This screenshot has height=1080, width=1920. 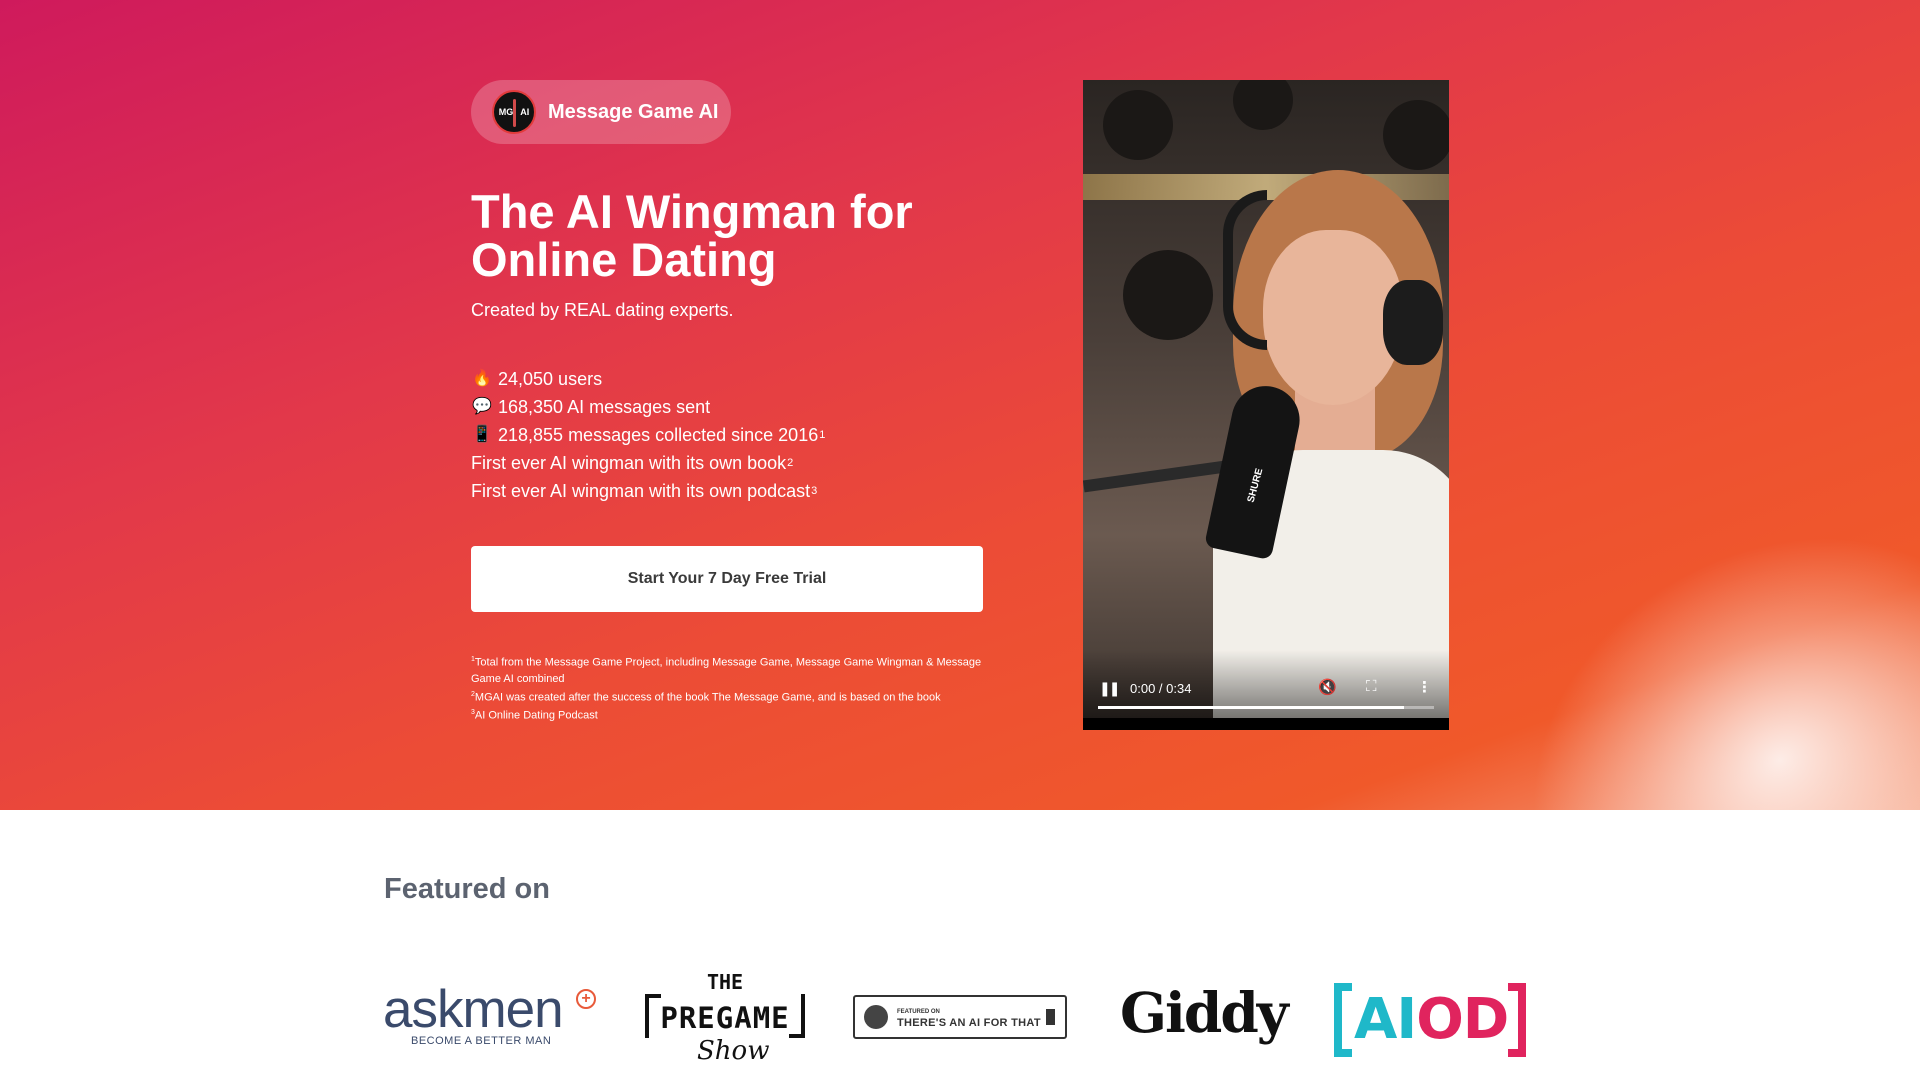 I want to click on mobile-phone-icon: 📱, so click(x=482, y=434).